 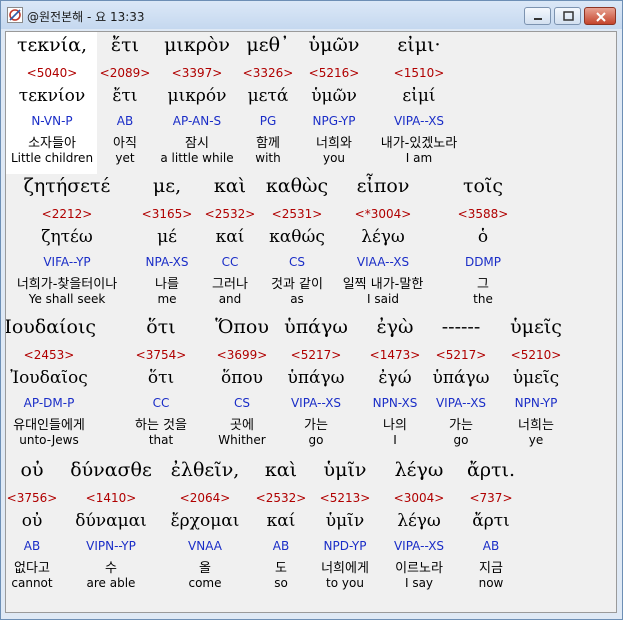 What do you see at coordinates (419, 143) in the screenshot?
I see `korean-gloss: 내가-있겠노라` at bounding box center [419, 143].